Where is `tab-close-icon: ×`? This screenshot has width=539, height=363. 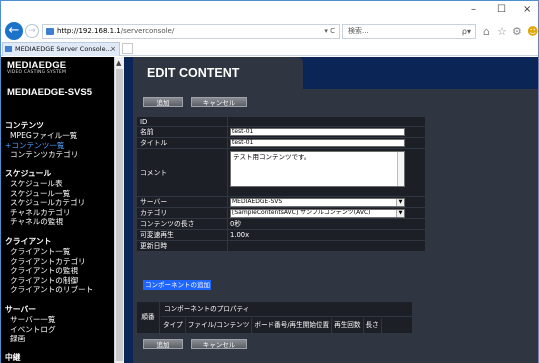
tab-close-icon: × is located at coordinates (113, 49).